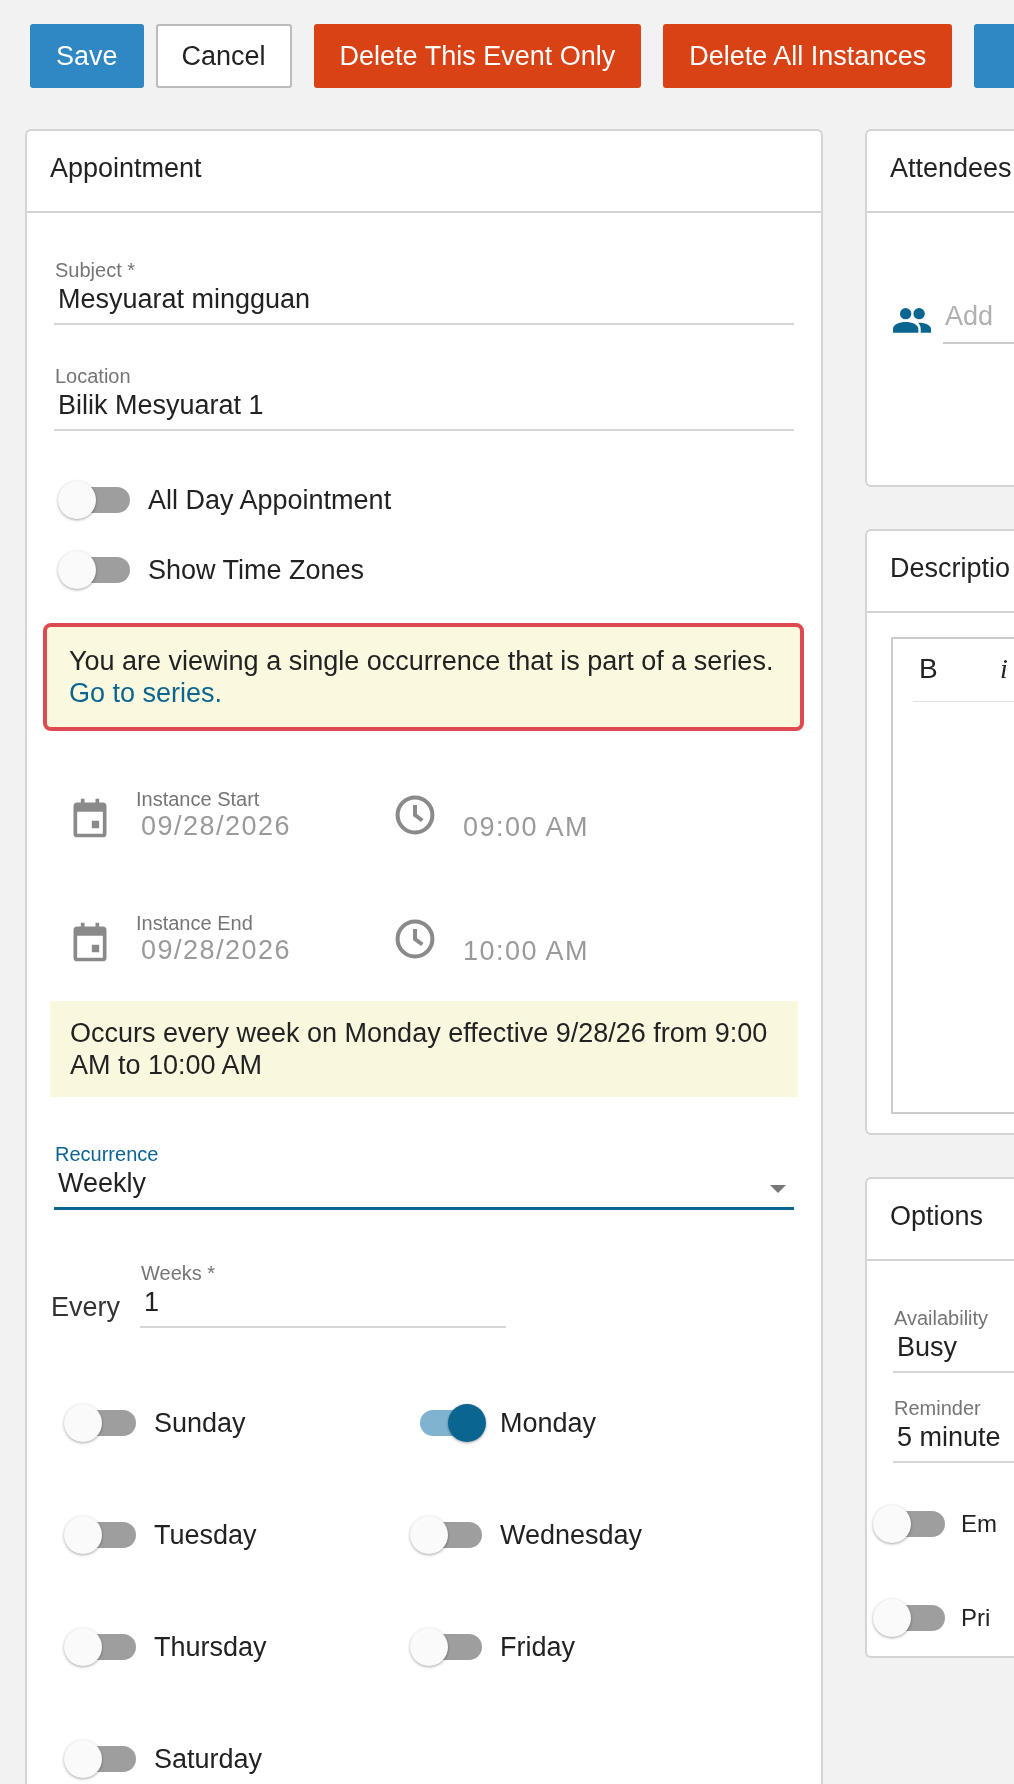 Image resolution: width=1014 pixels, height=1784 pixels. I want to click on date-field: Instance Start 09/28/2026, so click(252, 815).